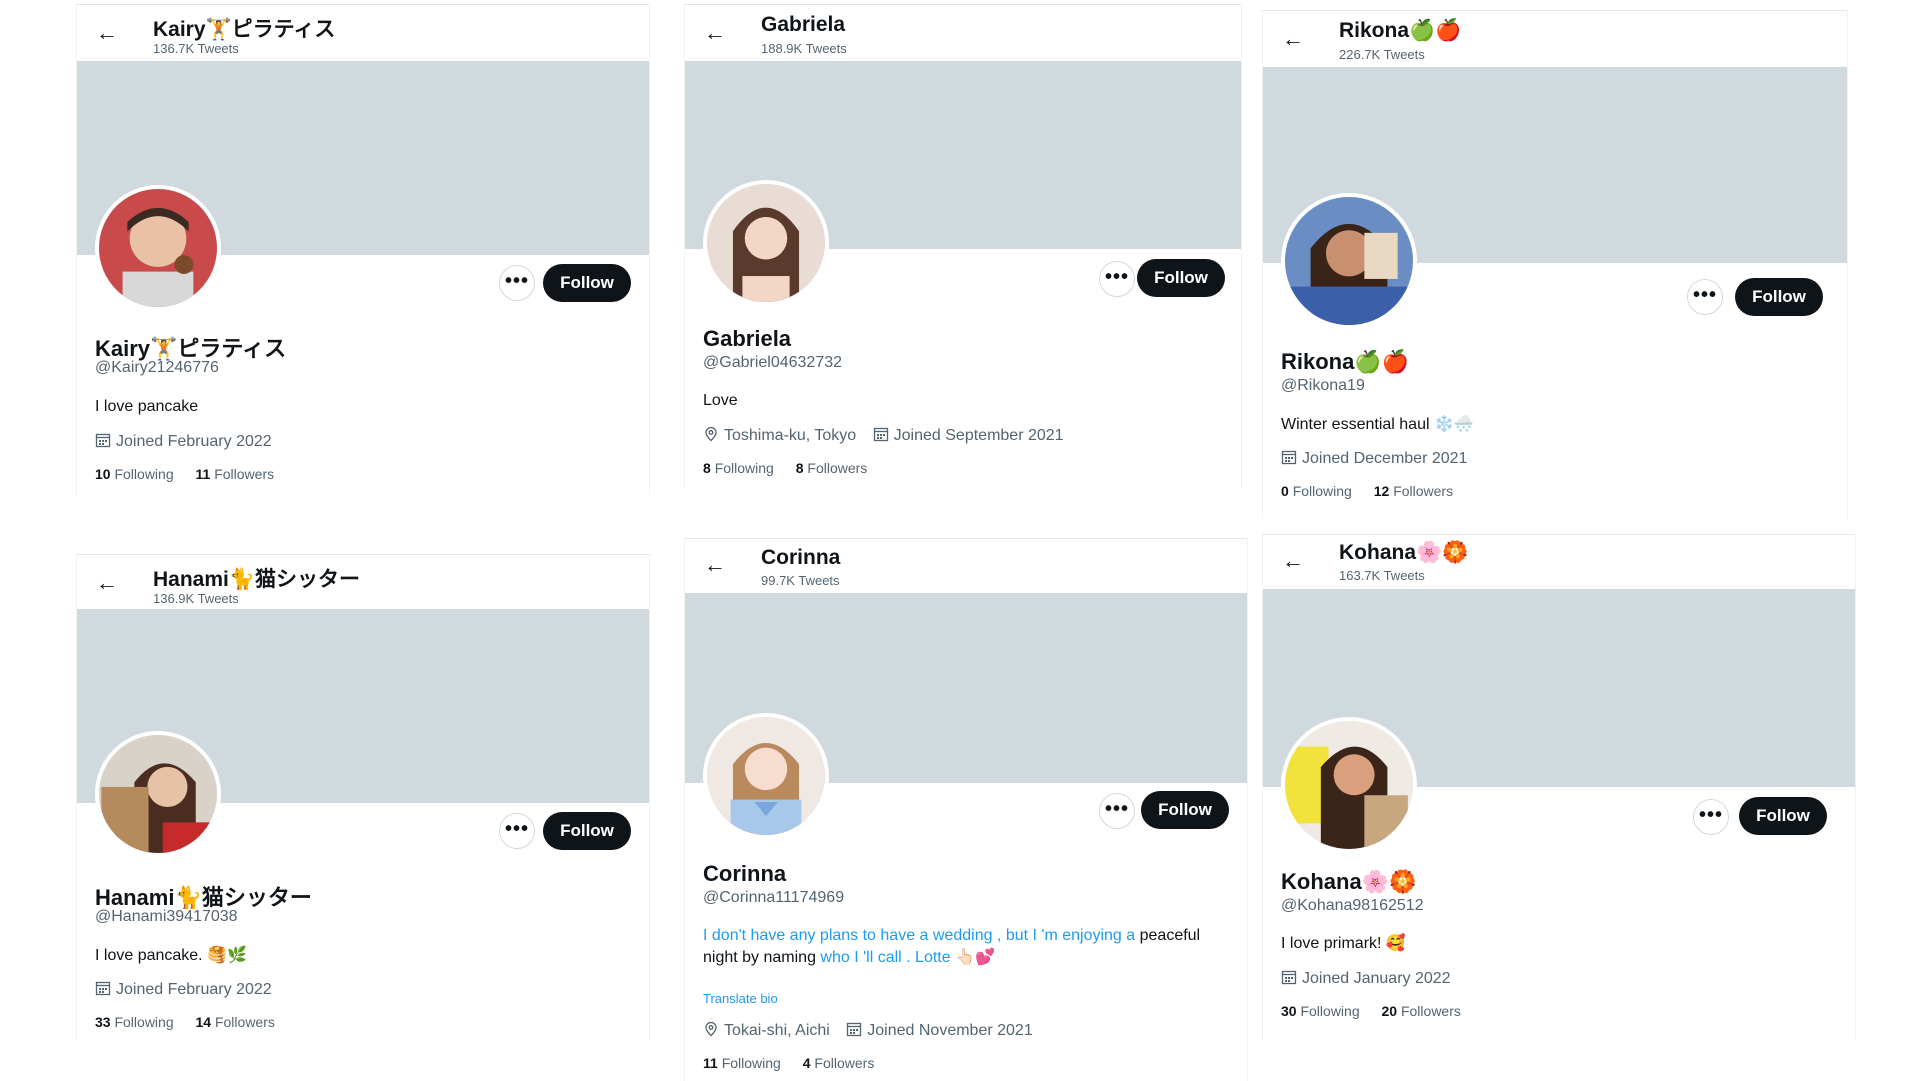 The image size is (1920, 1081). Describe the element at coordinates (1389, 1011) in the screenshot. I see `followers-count: 20` at that location.